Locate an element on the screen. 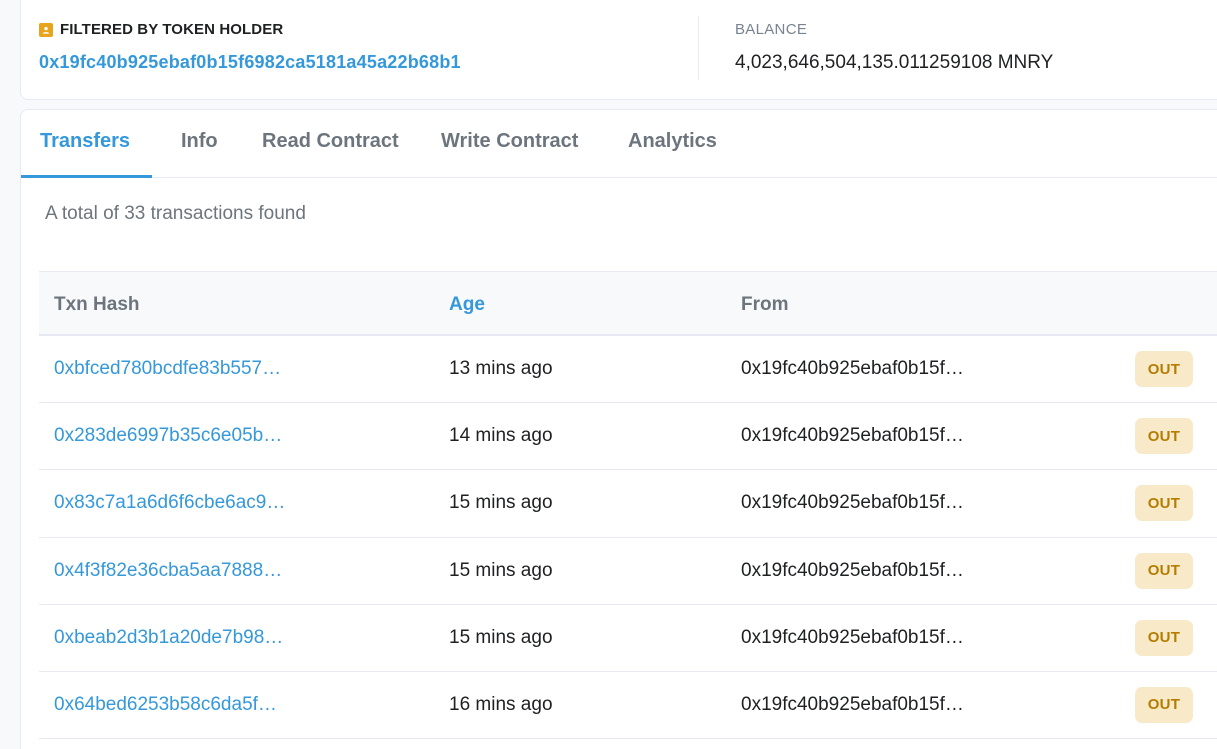  filter-title-row: FILTERED BY TOKEN HOLDER is located at coordinates (250, 29).